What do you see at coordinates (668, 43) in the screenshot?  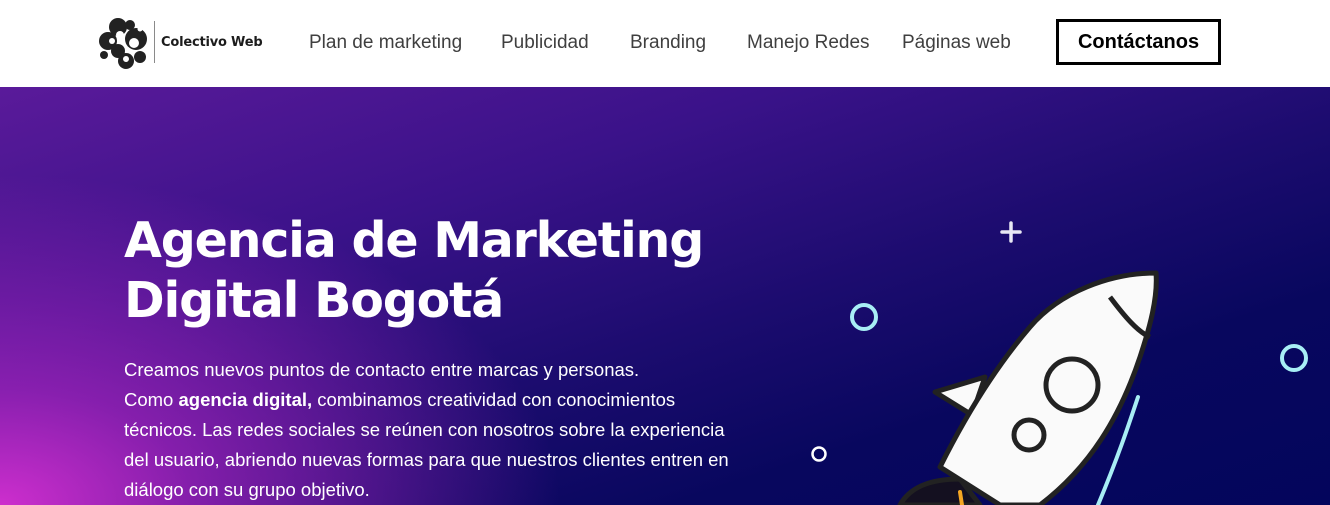 I see `nav-item-branding: Branding` at bounding box center [668, 43].